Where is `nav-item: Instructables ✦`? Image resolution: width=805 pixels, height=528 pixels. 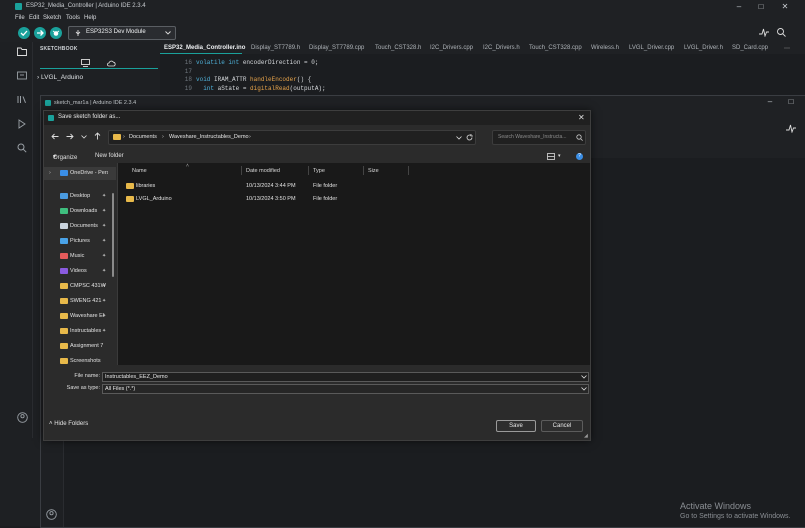 nav-item: Instructables ✦ is located at coordinates (80, 331).